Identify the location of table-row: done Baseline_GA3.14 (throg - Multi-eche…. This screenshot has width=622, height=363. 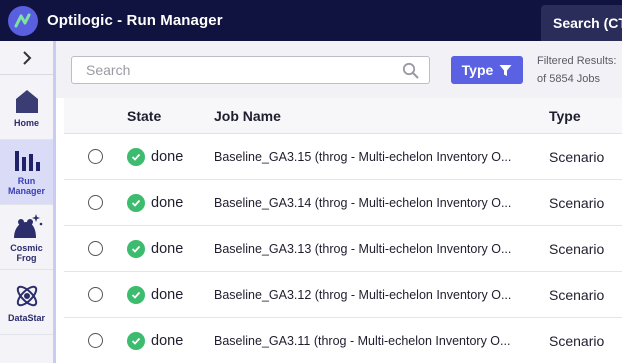
(343, 203).